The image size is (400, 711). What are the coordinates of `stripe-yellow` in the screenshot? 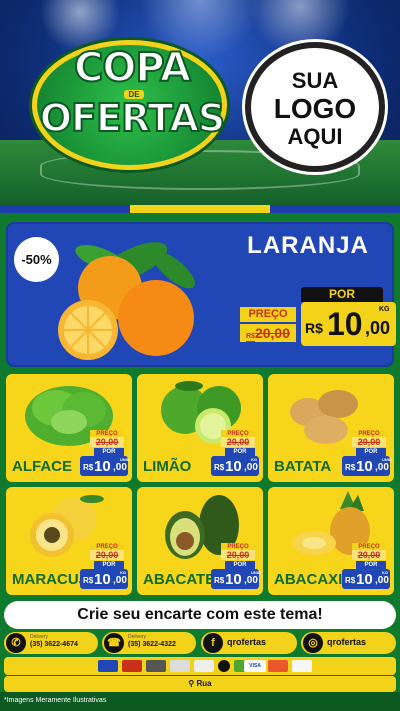 It's located at (200, 209).